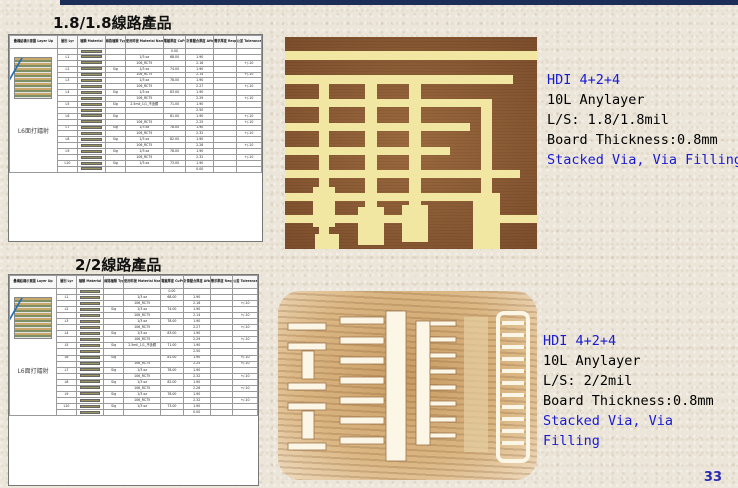 The height and width of the screenshot is (488, 738). What do you see at coordinates (632, 140) in the screenshot?
I see `spec1-thickness: Board Thickness:0.8mm` at bounding box center [632, 140].